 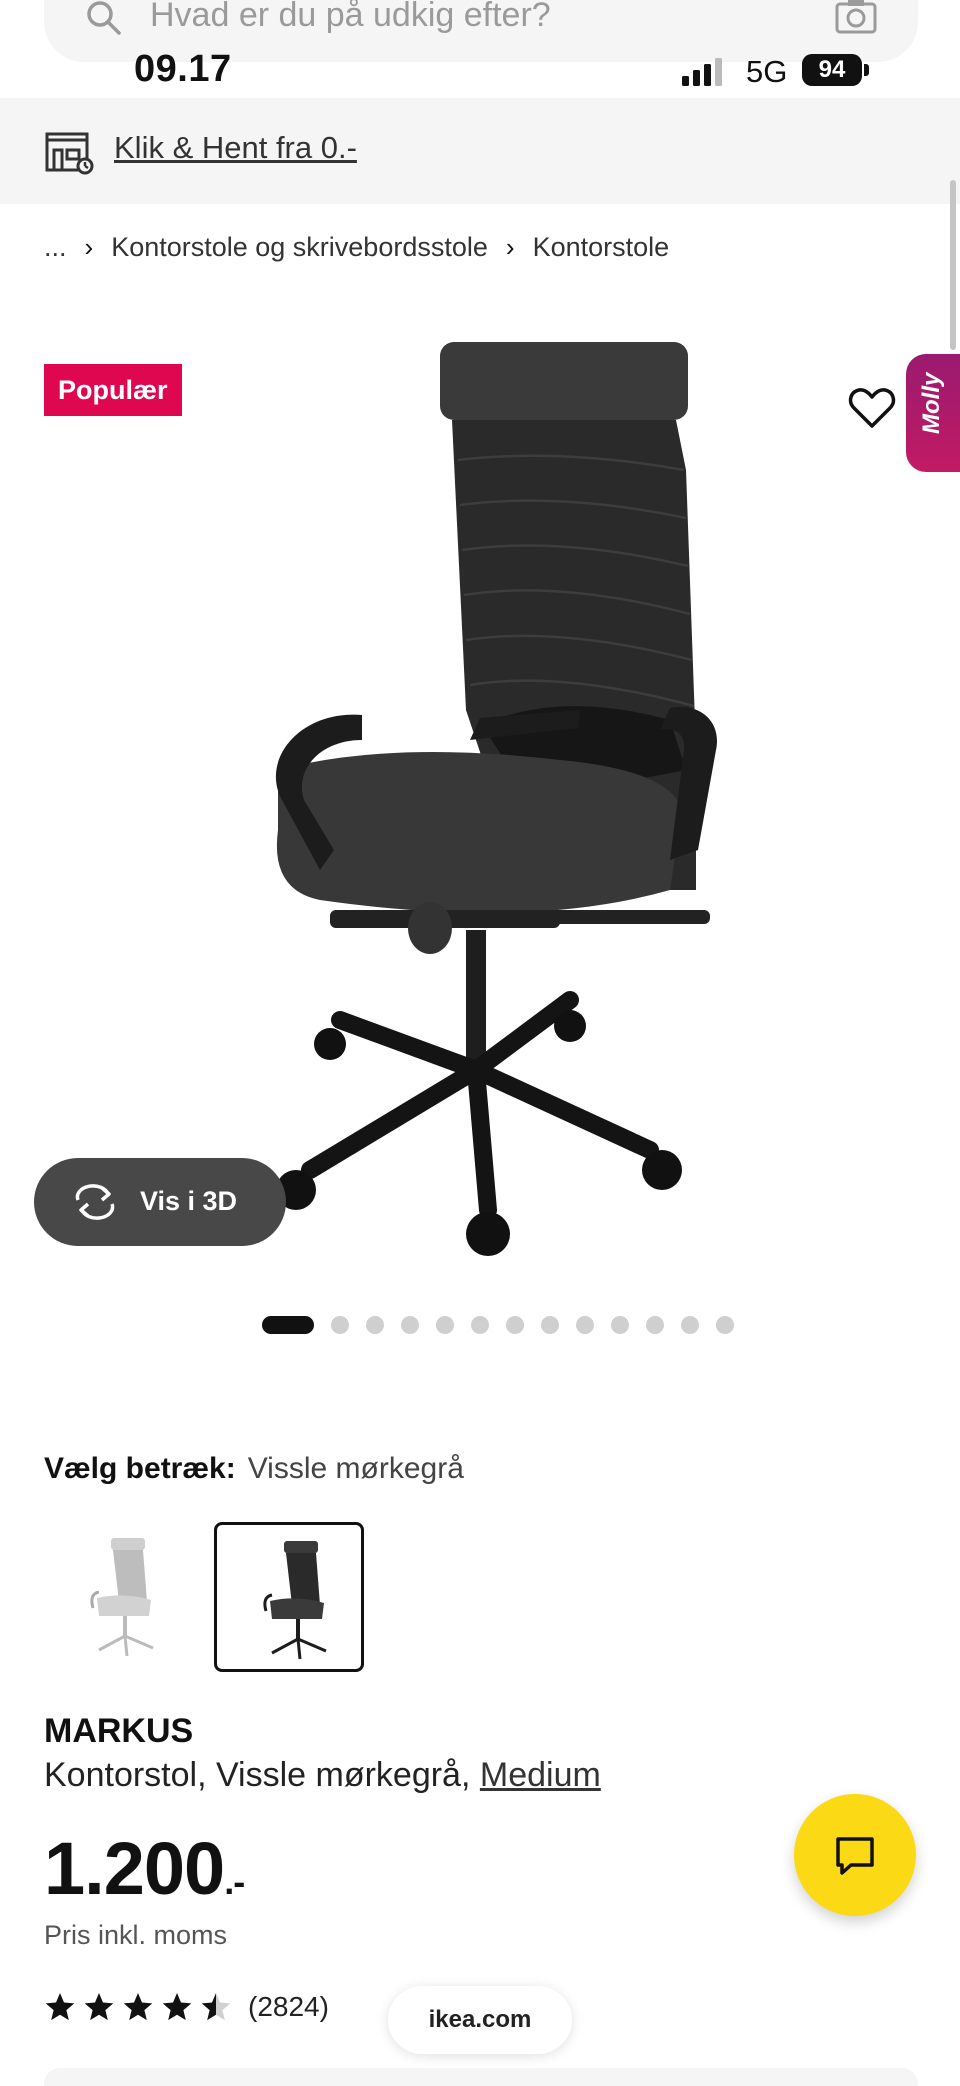 I want to click on click-collect-banner: Klik & Hent fra 0.-, so click(x=480, y=151).